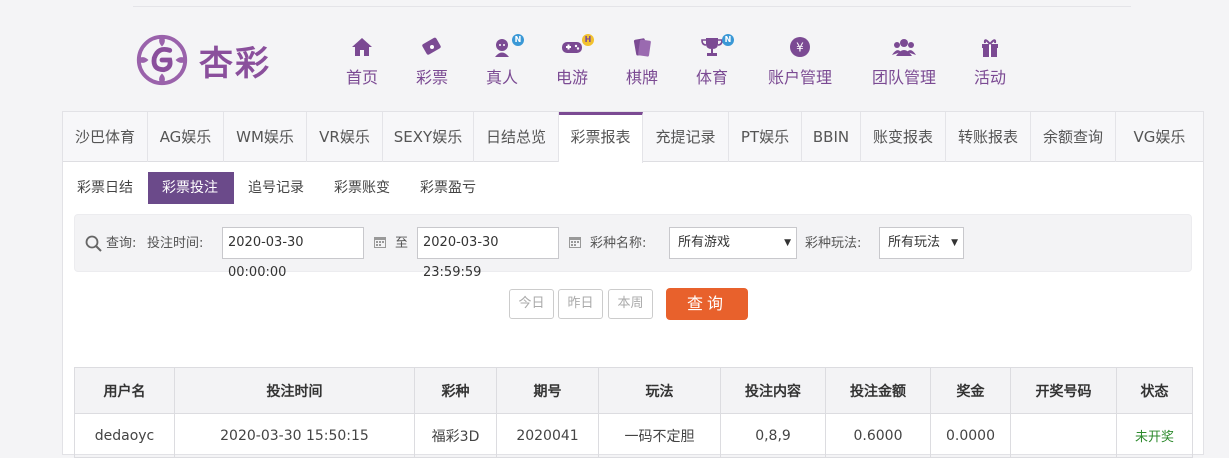 This screenshot has height=458, width=1229. I want to click on nav-label: 首页, so click(361, 77).